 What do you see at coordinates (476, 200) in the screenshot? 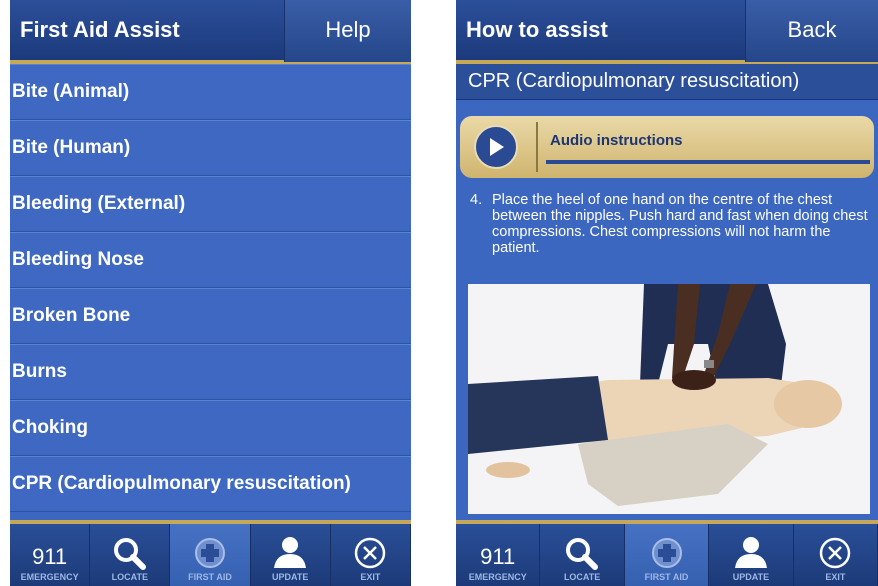
I see `step-number: 4.` at bounding box center [476, 200].